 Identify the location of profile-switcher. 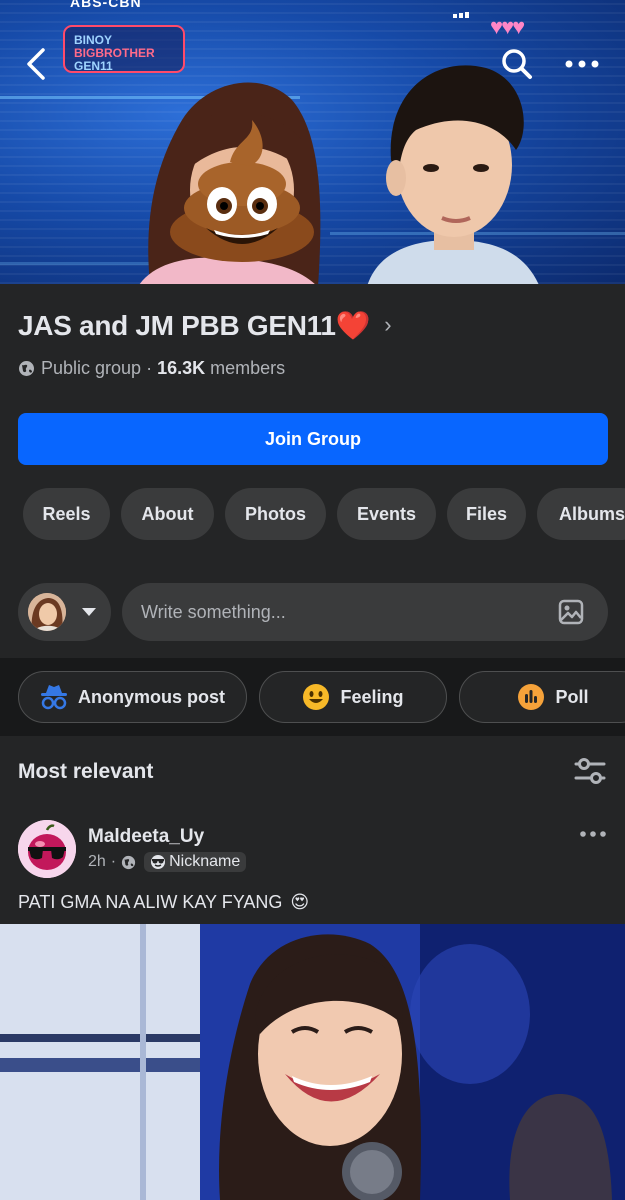
(64, 612).